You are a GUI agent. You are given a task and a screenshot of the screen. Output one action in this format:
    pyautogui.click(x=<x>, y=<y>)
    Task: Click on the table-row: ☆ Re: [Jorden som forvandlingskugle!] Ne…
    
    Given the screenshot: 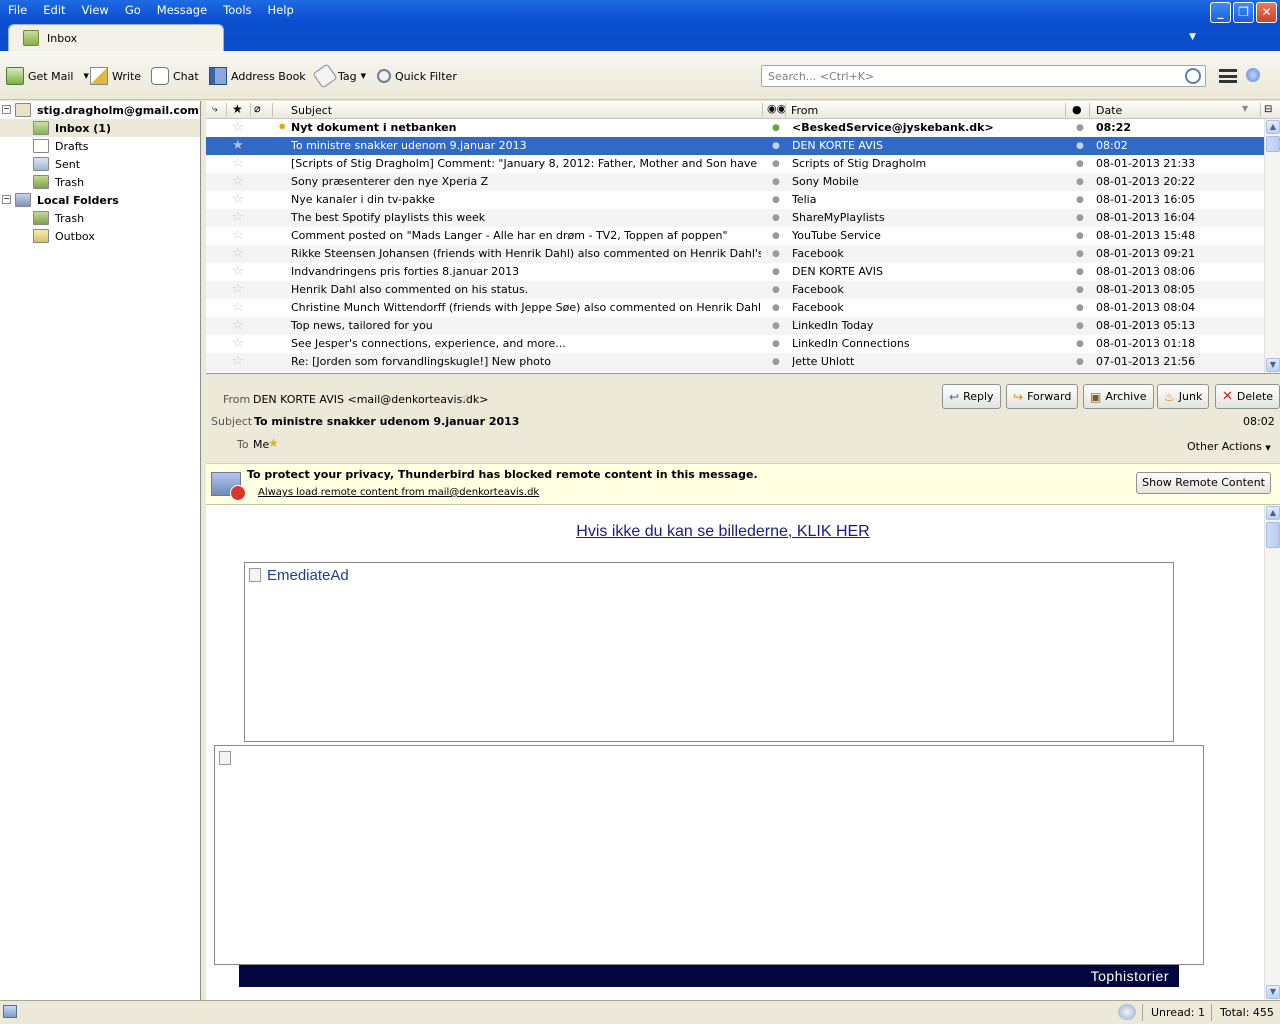 What is the action you would take?
    pyautogui.click(x=735, y=362)
    